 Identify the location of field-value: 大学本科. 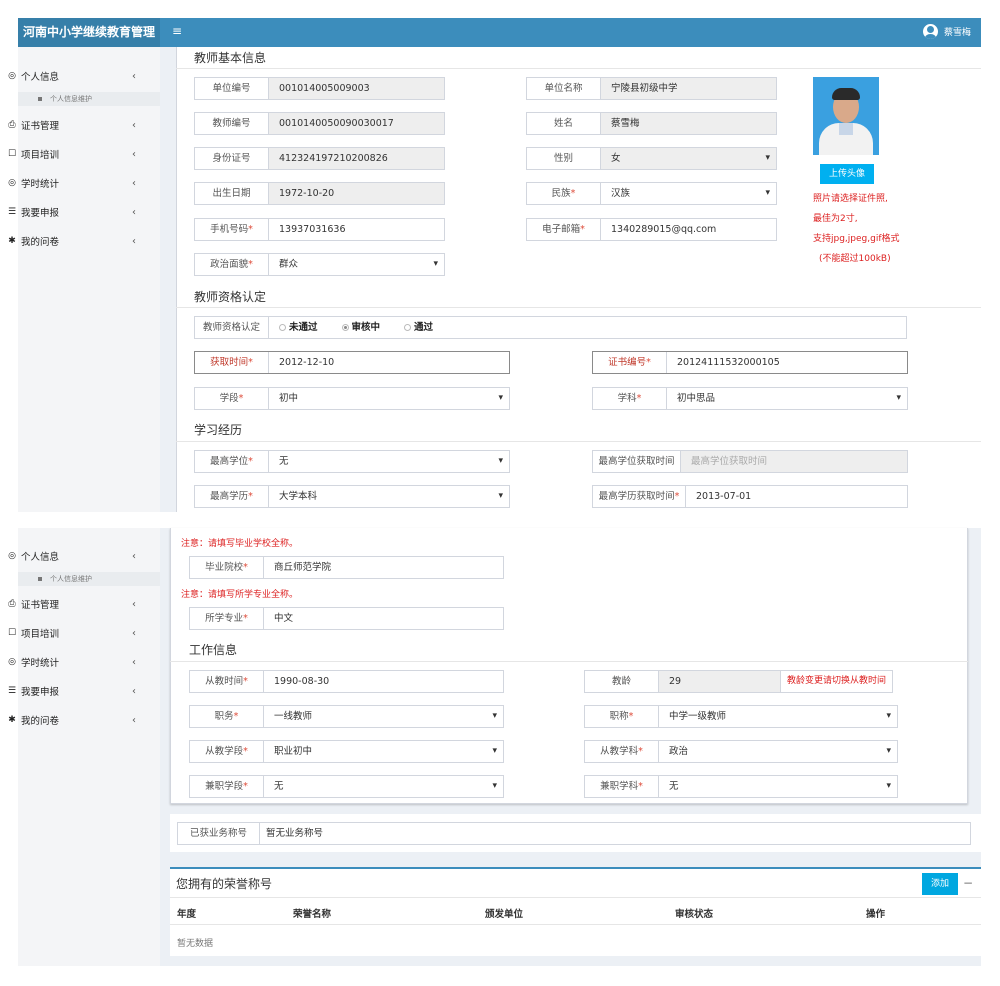
(389, 496).